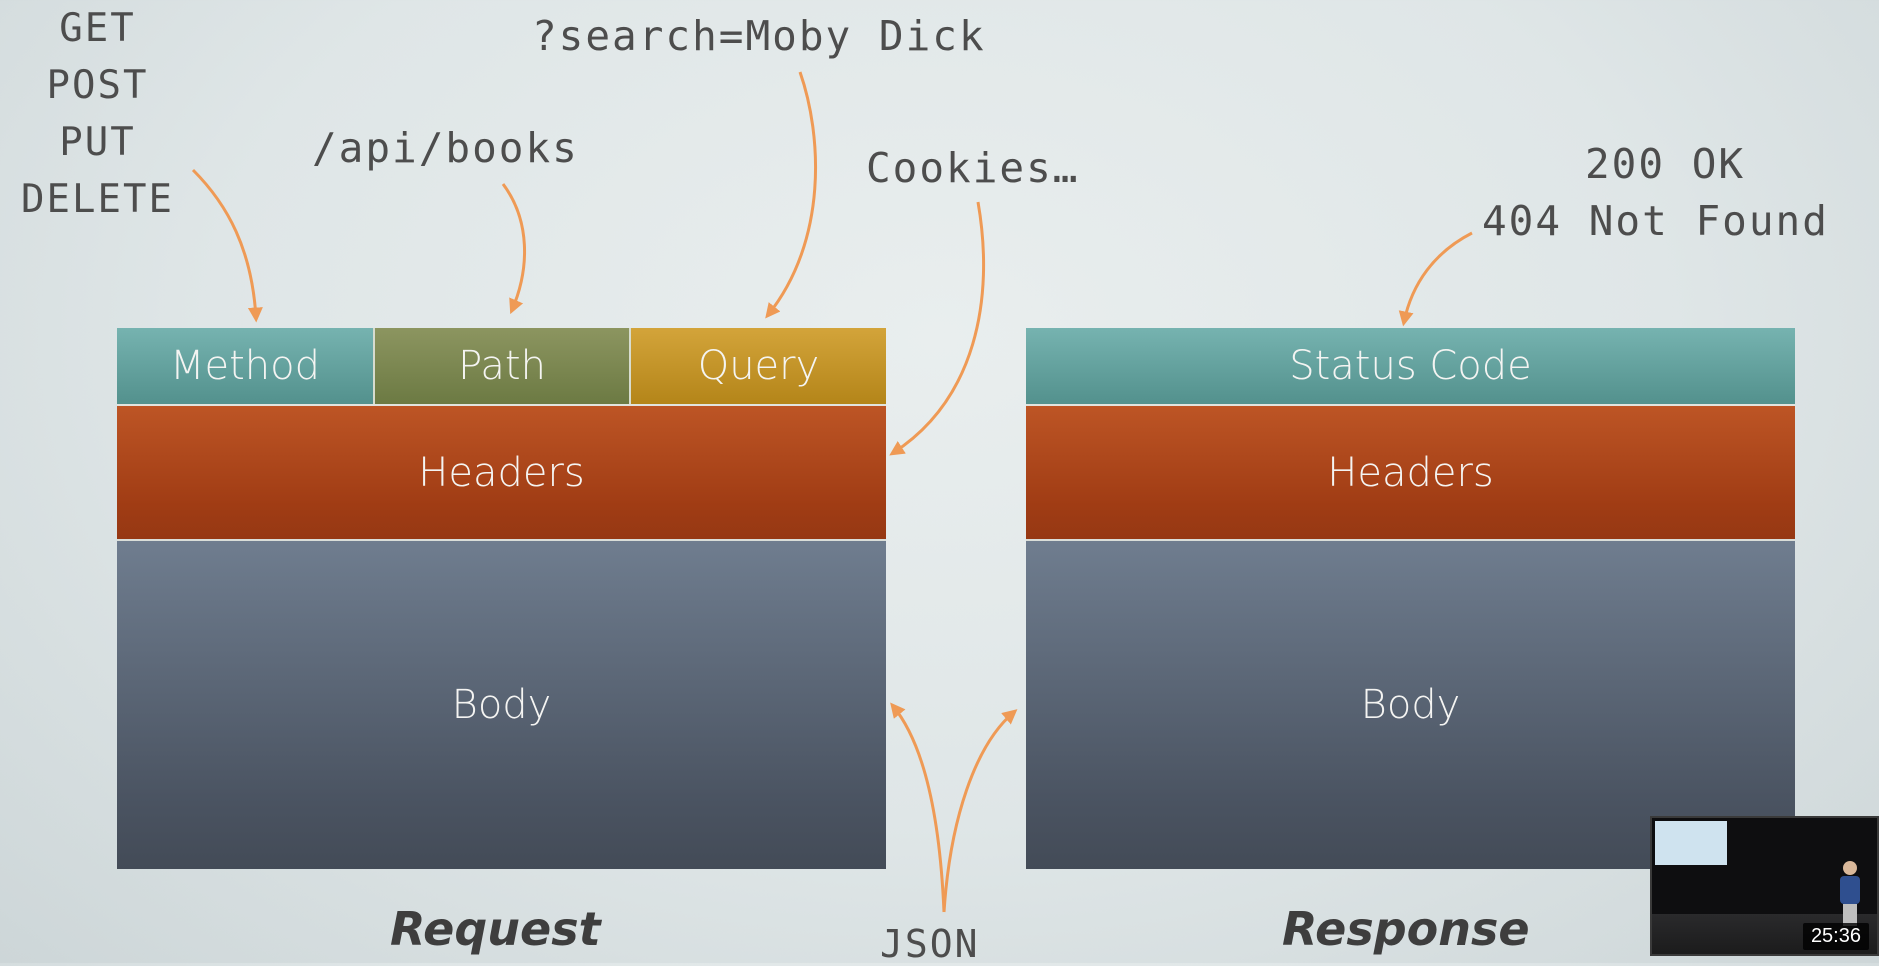 This screenshot has width=1879, height=966. I want to click on video-timestamp: 25:36, so click(1835, 936).